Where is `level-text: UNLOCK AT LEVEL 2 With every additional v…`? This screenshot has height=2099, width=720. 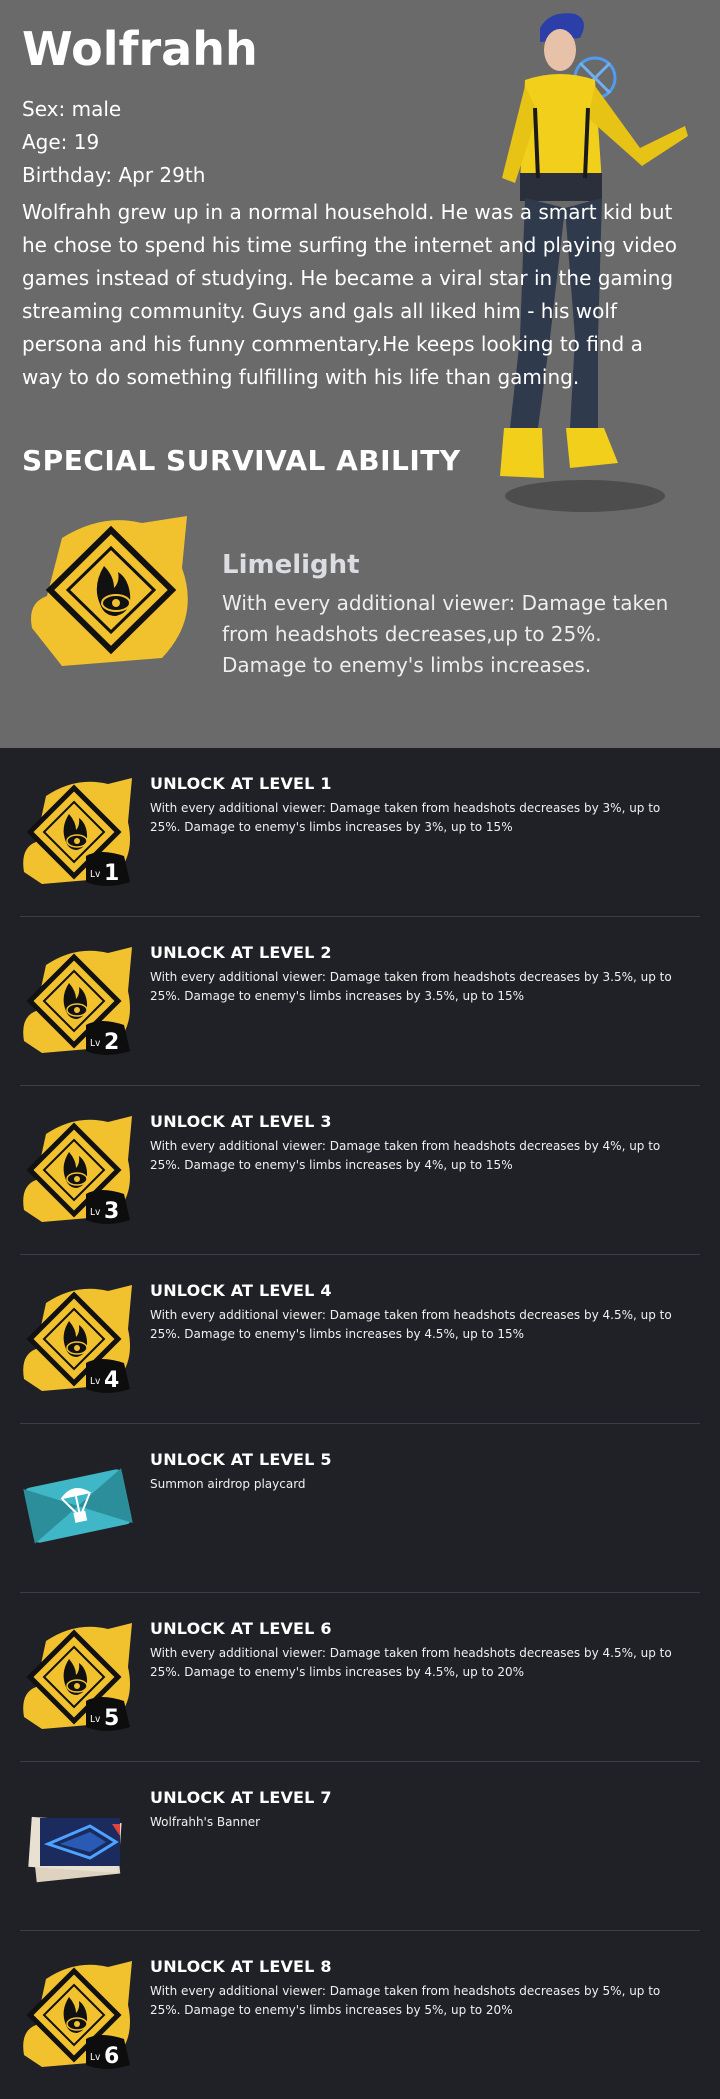
level-text: UNLOCK AT LEVEL 2 With every additional v… is located at coordinates (415, 974).